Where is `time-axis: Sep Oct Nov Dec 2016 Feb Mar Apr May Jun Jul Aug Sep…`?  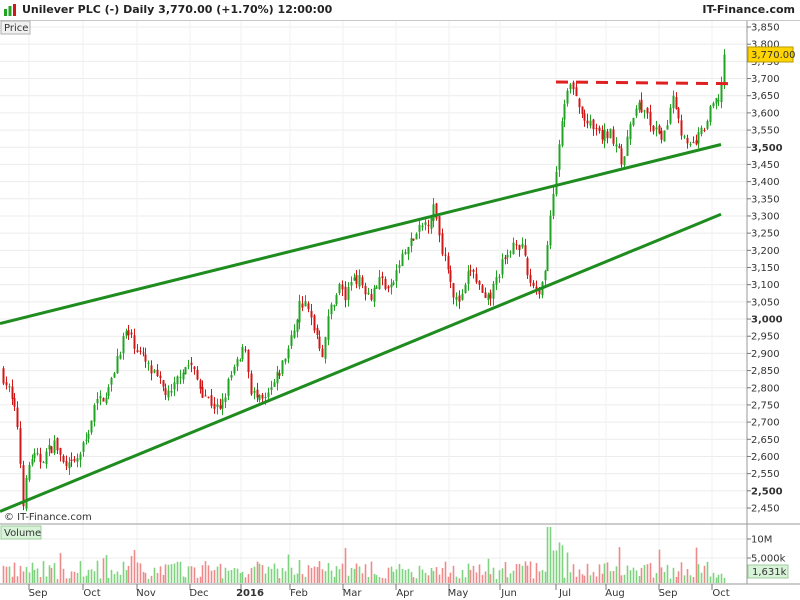 time-axis: Sep Oct Nov Dec 2016 Feb Mar Apr May Jun Jul Aug Sep… is located at coordinates (379, 591).